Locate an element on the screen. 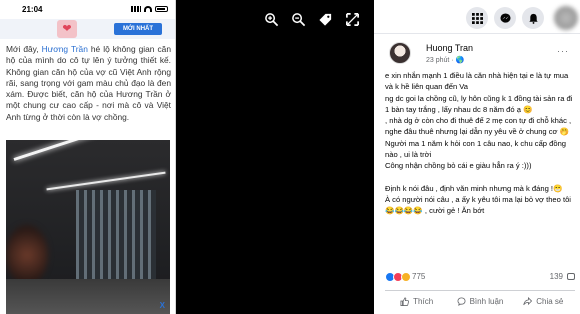 The image size is (580, 314). thumbs-up-icon is located at coordinates (405, 301).